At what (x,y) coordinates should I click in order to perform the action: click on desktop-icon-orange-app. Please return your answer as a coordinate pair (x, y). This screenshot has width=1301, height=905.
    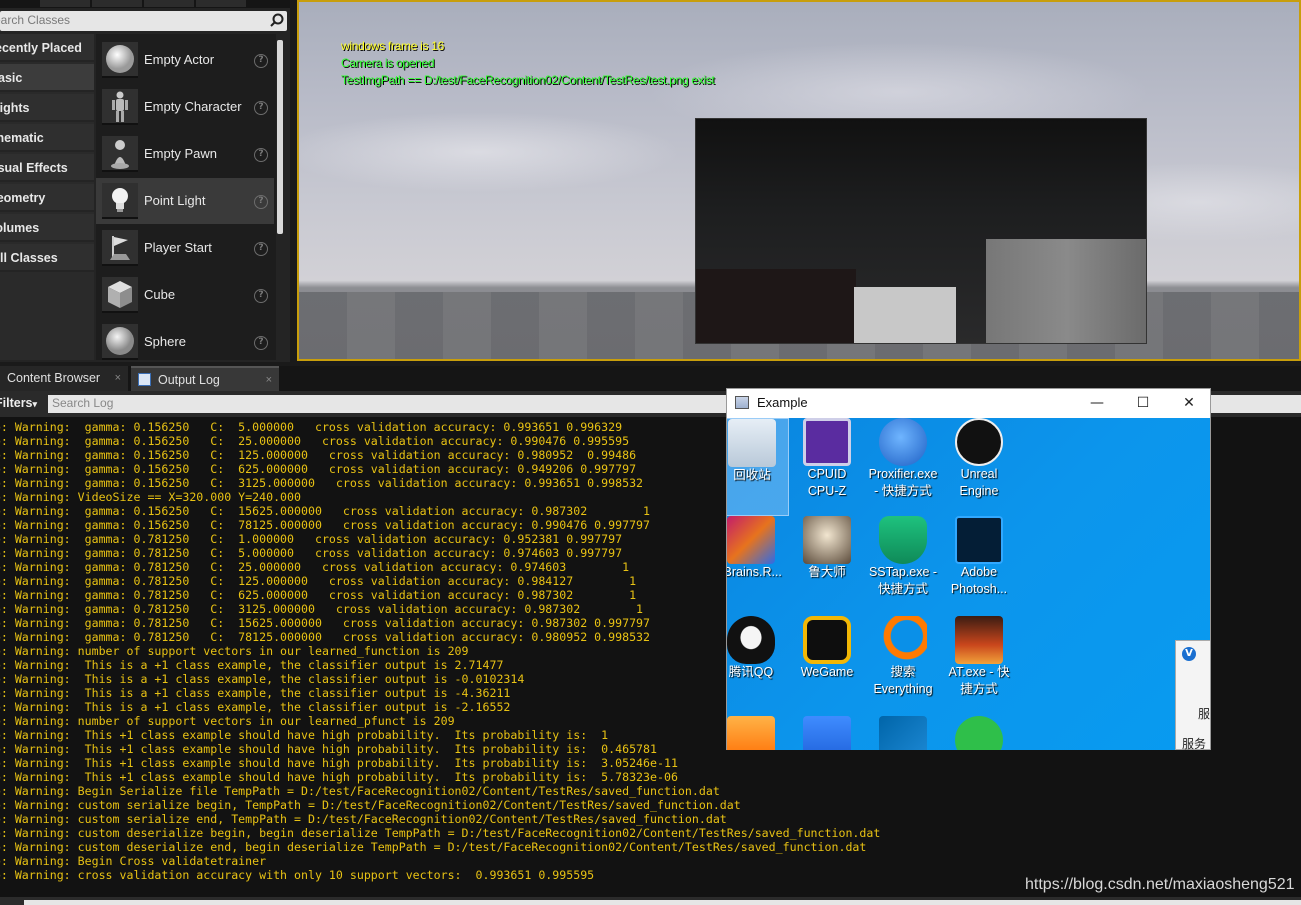
    Looking at the image, I should click on (758, 733).